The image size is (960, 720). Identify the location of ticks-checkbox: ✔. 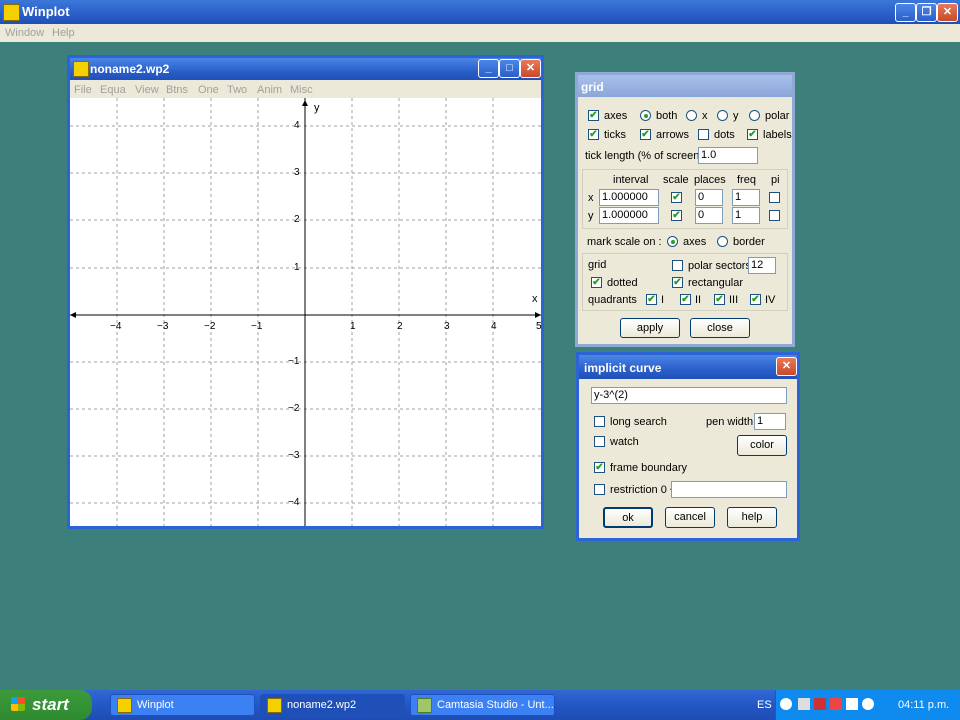
(593, 134).